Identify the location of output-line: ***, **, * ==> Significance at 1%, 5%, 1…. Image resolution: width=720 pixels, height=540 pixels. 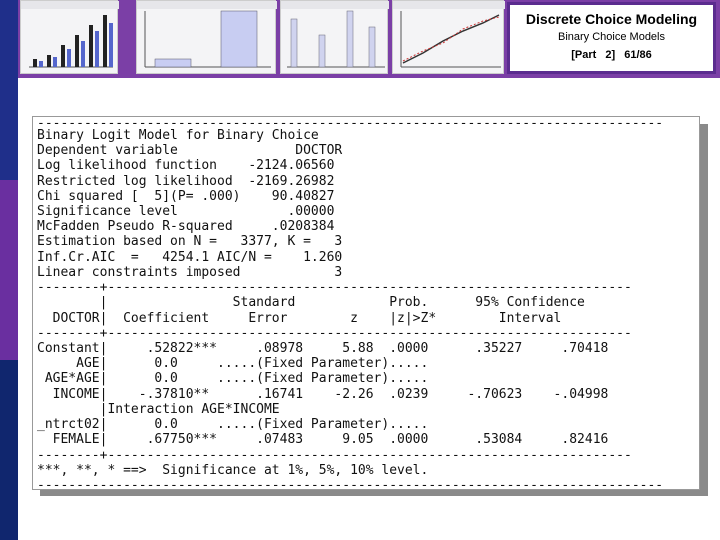
(233, 470).